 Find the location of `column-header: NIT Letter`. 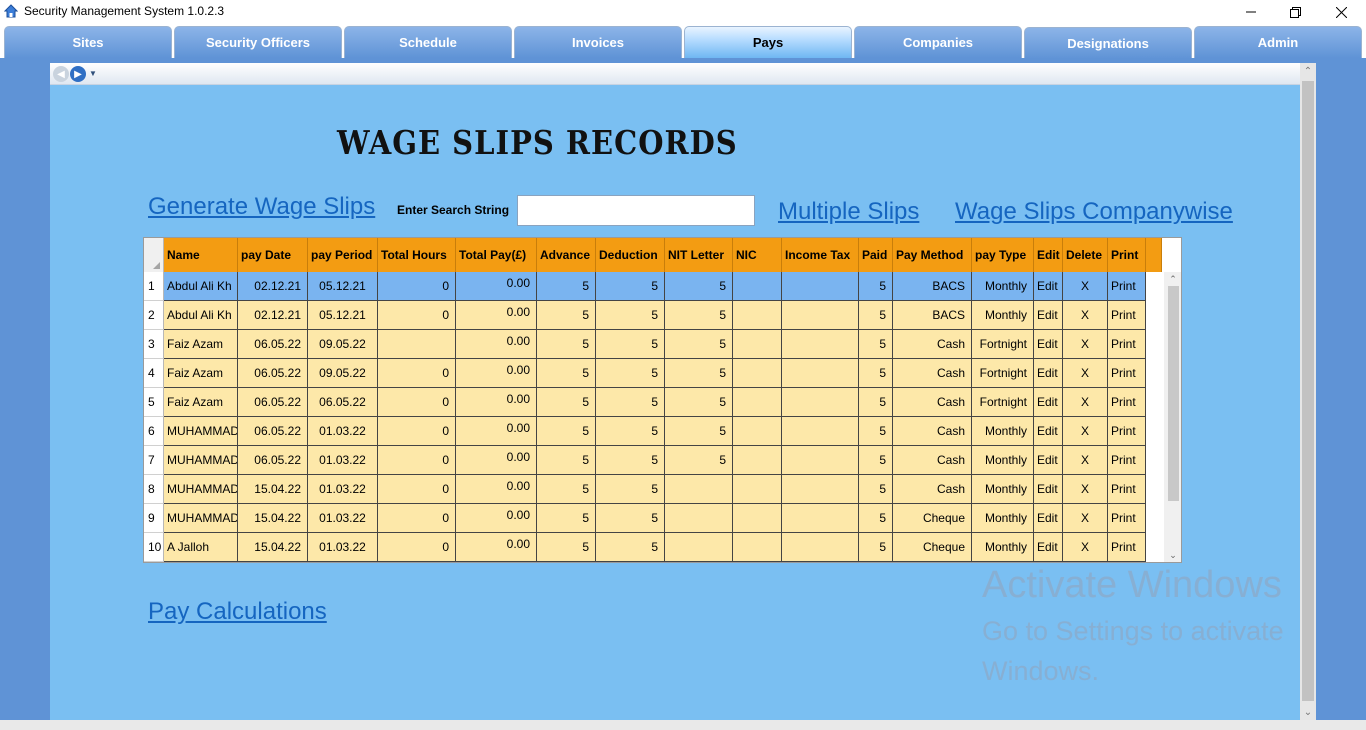

column-header: NIT Letter is located at coordinates (699, 255).